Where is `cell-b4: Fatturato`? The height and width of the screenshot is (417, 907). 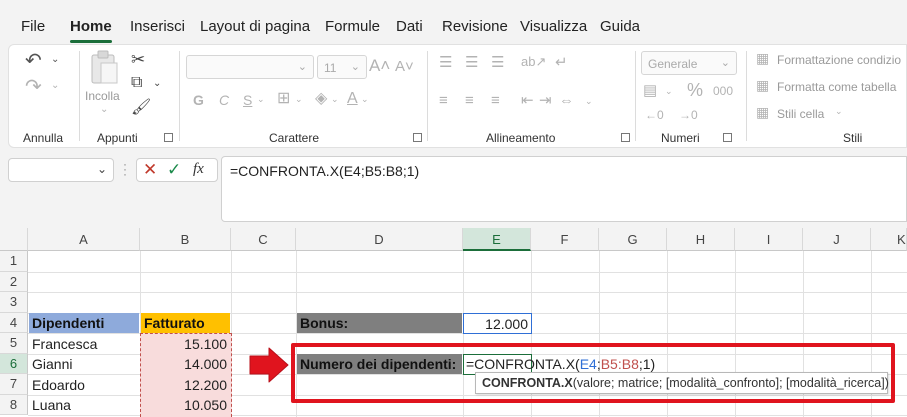
cell-b4: Fatturato is located at coordinates (185, 323).